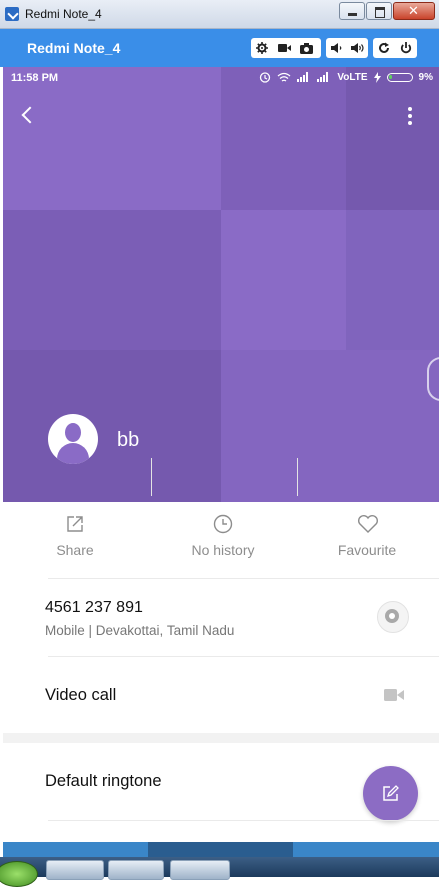 This screenshot has width=439, height=887. What do you see at coordinates (35, 78) in the screenshot?
I see `status-time: 11:58 PM` at bounding box center [35, 78].